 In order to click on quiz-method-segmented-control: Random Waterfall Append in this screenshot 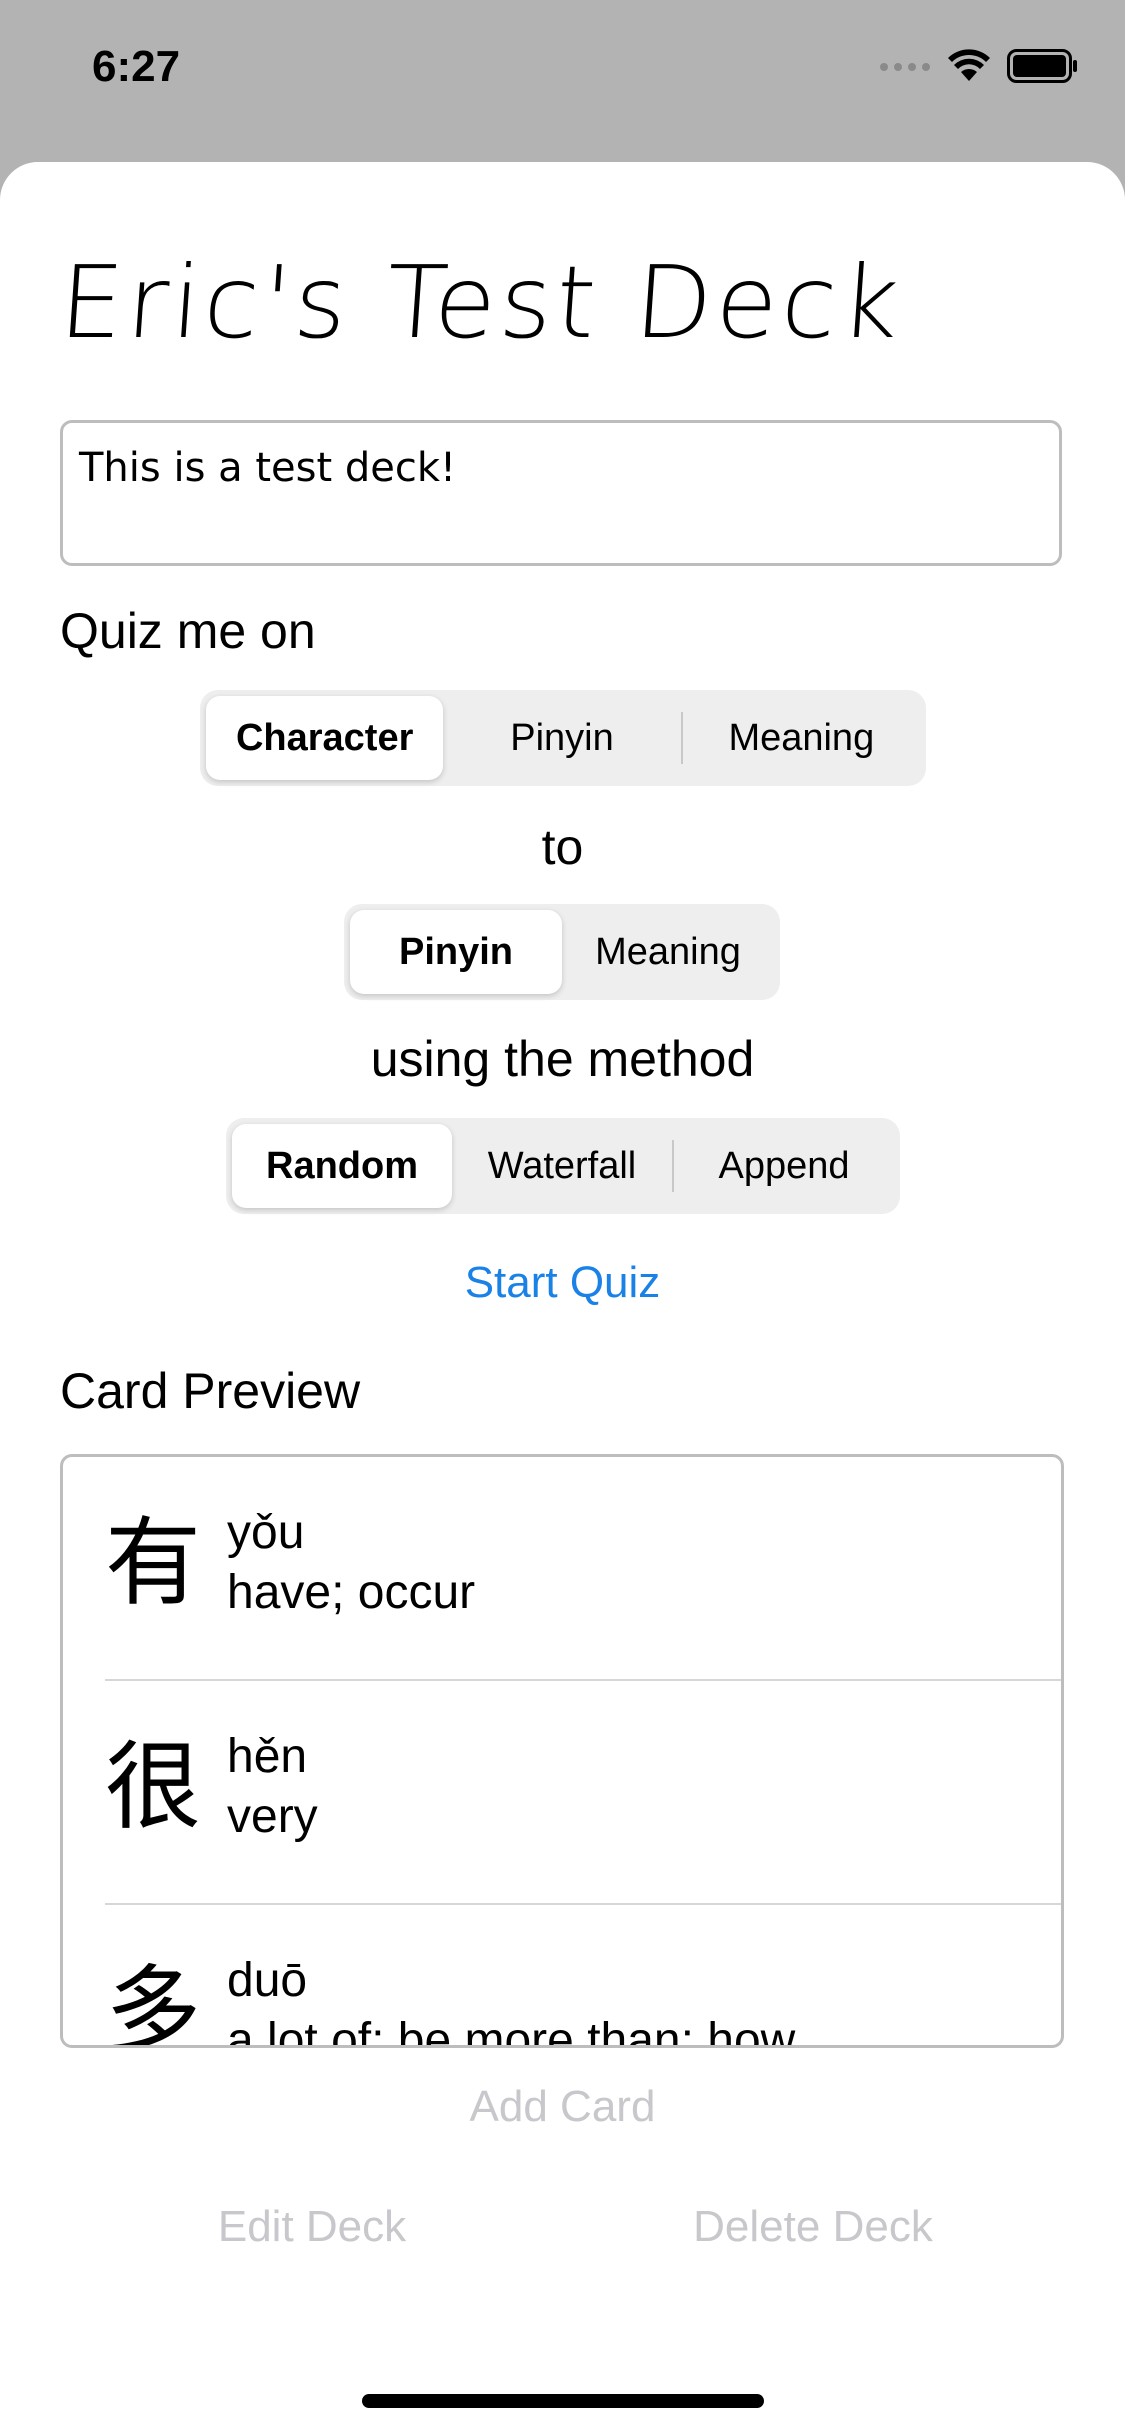, I will do `click(563, 1166)`.